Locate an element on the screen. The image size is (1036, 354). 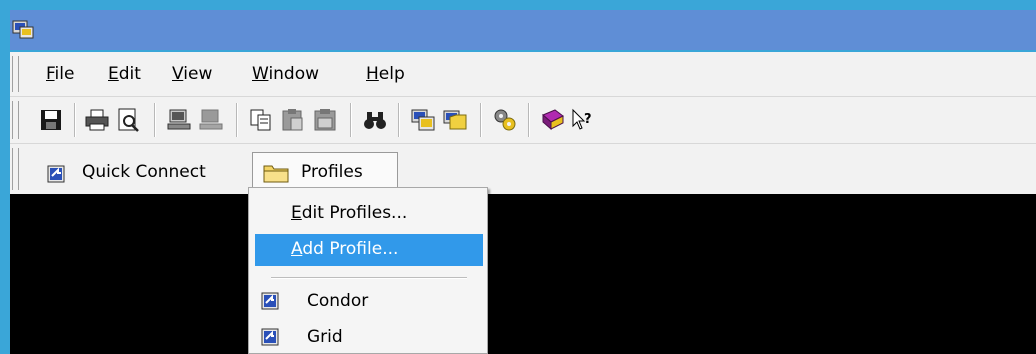
menu-view-label: iew is located at coordinates (198, 74).